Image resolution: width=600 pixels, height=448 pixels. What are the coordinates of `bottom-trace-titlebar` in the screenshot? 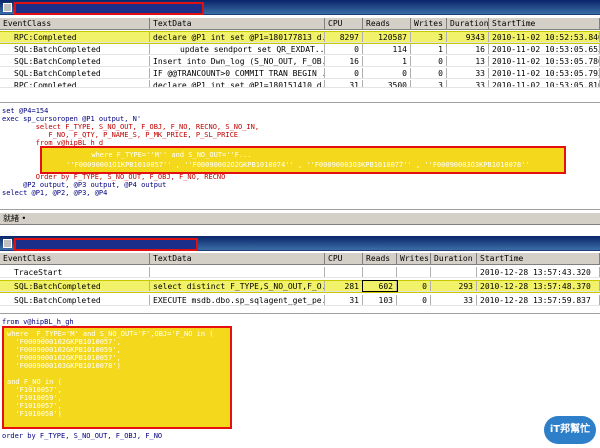 It's located at (300, 243).